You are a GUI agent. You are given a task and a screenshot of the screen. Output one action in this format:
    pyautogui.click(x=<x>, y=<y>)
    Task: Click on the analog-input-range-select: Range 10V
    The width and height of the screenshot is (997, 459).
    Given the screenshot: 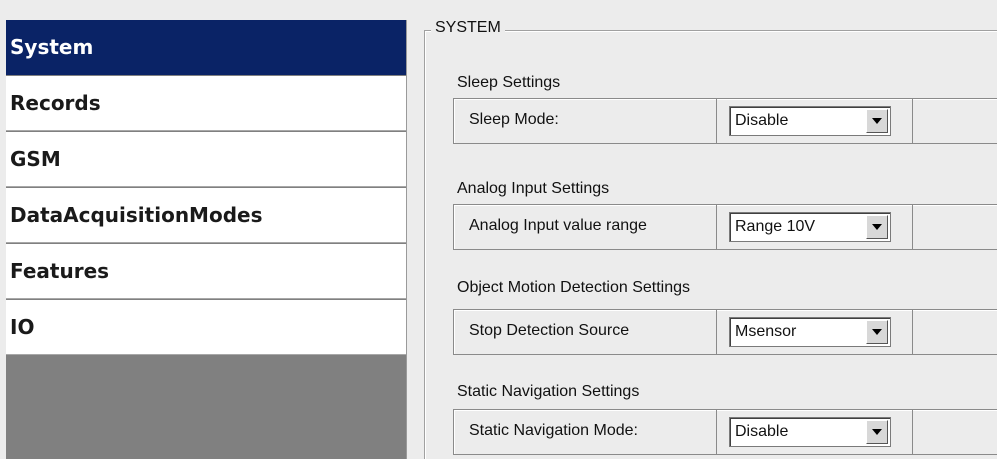 What is the action you would take?
    pyautogui.click(x=810, y=227)
    